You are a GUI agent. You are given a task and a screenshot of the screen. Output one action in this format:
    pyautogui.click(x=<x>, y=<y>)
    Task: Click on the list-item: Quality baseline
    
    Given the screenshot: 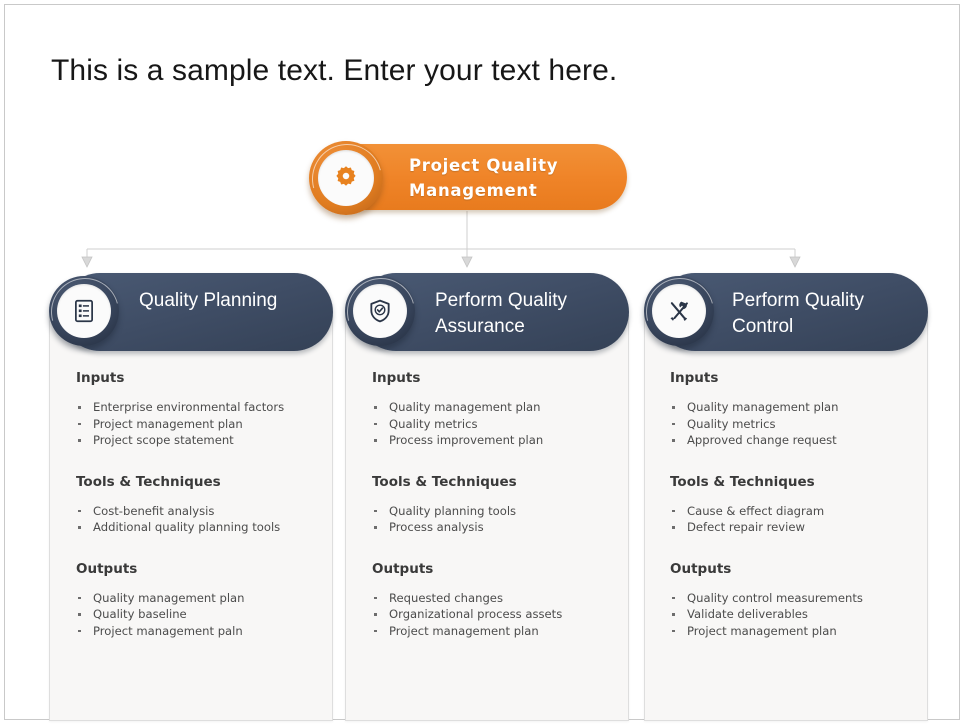 What is the action you would take?
    pyautogui.click(x=201, y=614)
    